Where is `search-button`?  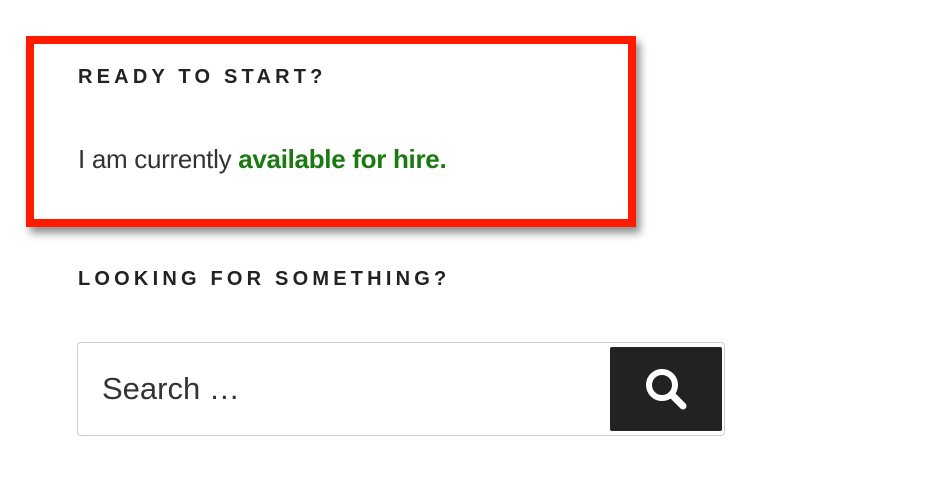
search-button is located at coordinates (666, 389).